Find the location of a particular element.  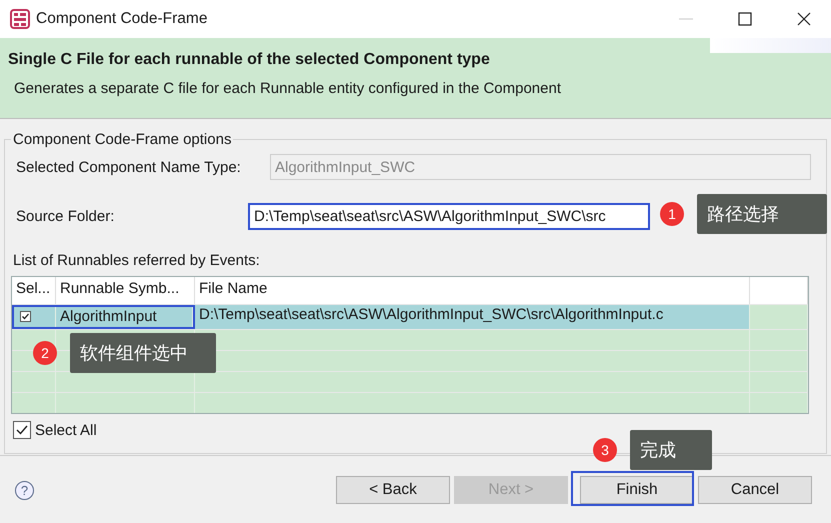

app-icon is located at coordinates (20, 19).